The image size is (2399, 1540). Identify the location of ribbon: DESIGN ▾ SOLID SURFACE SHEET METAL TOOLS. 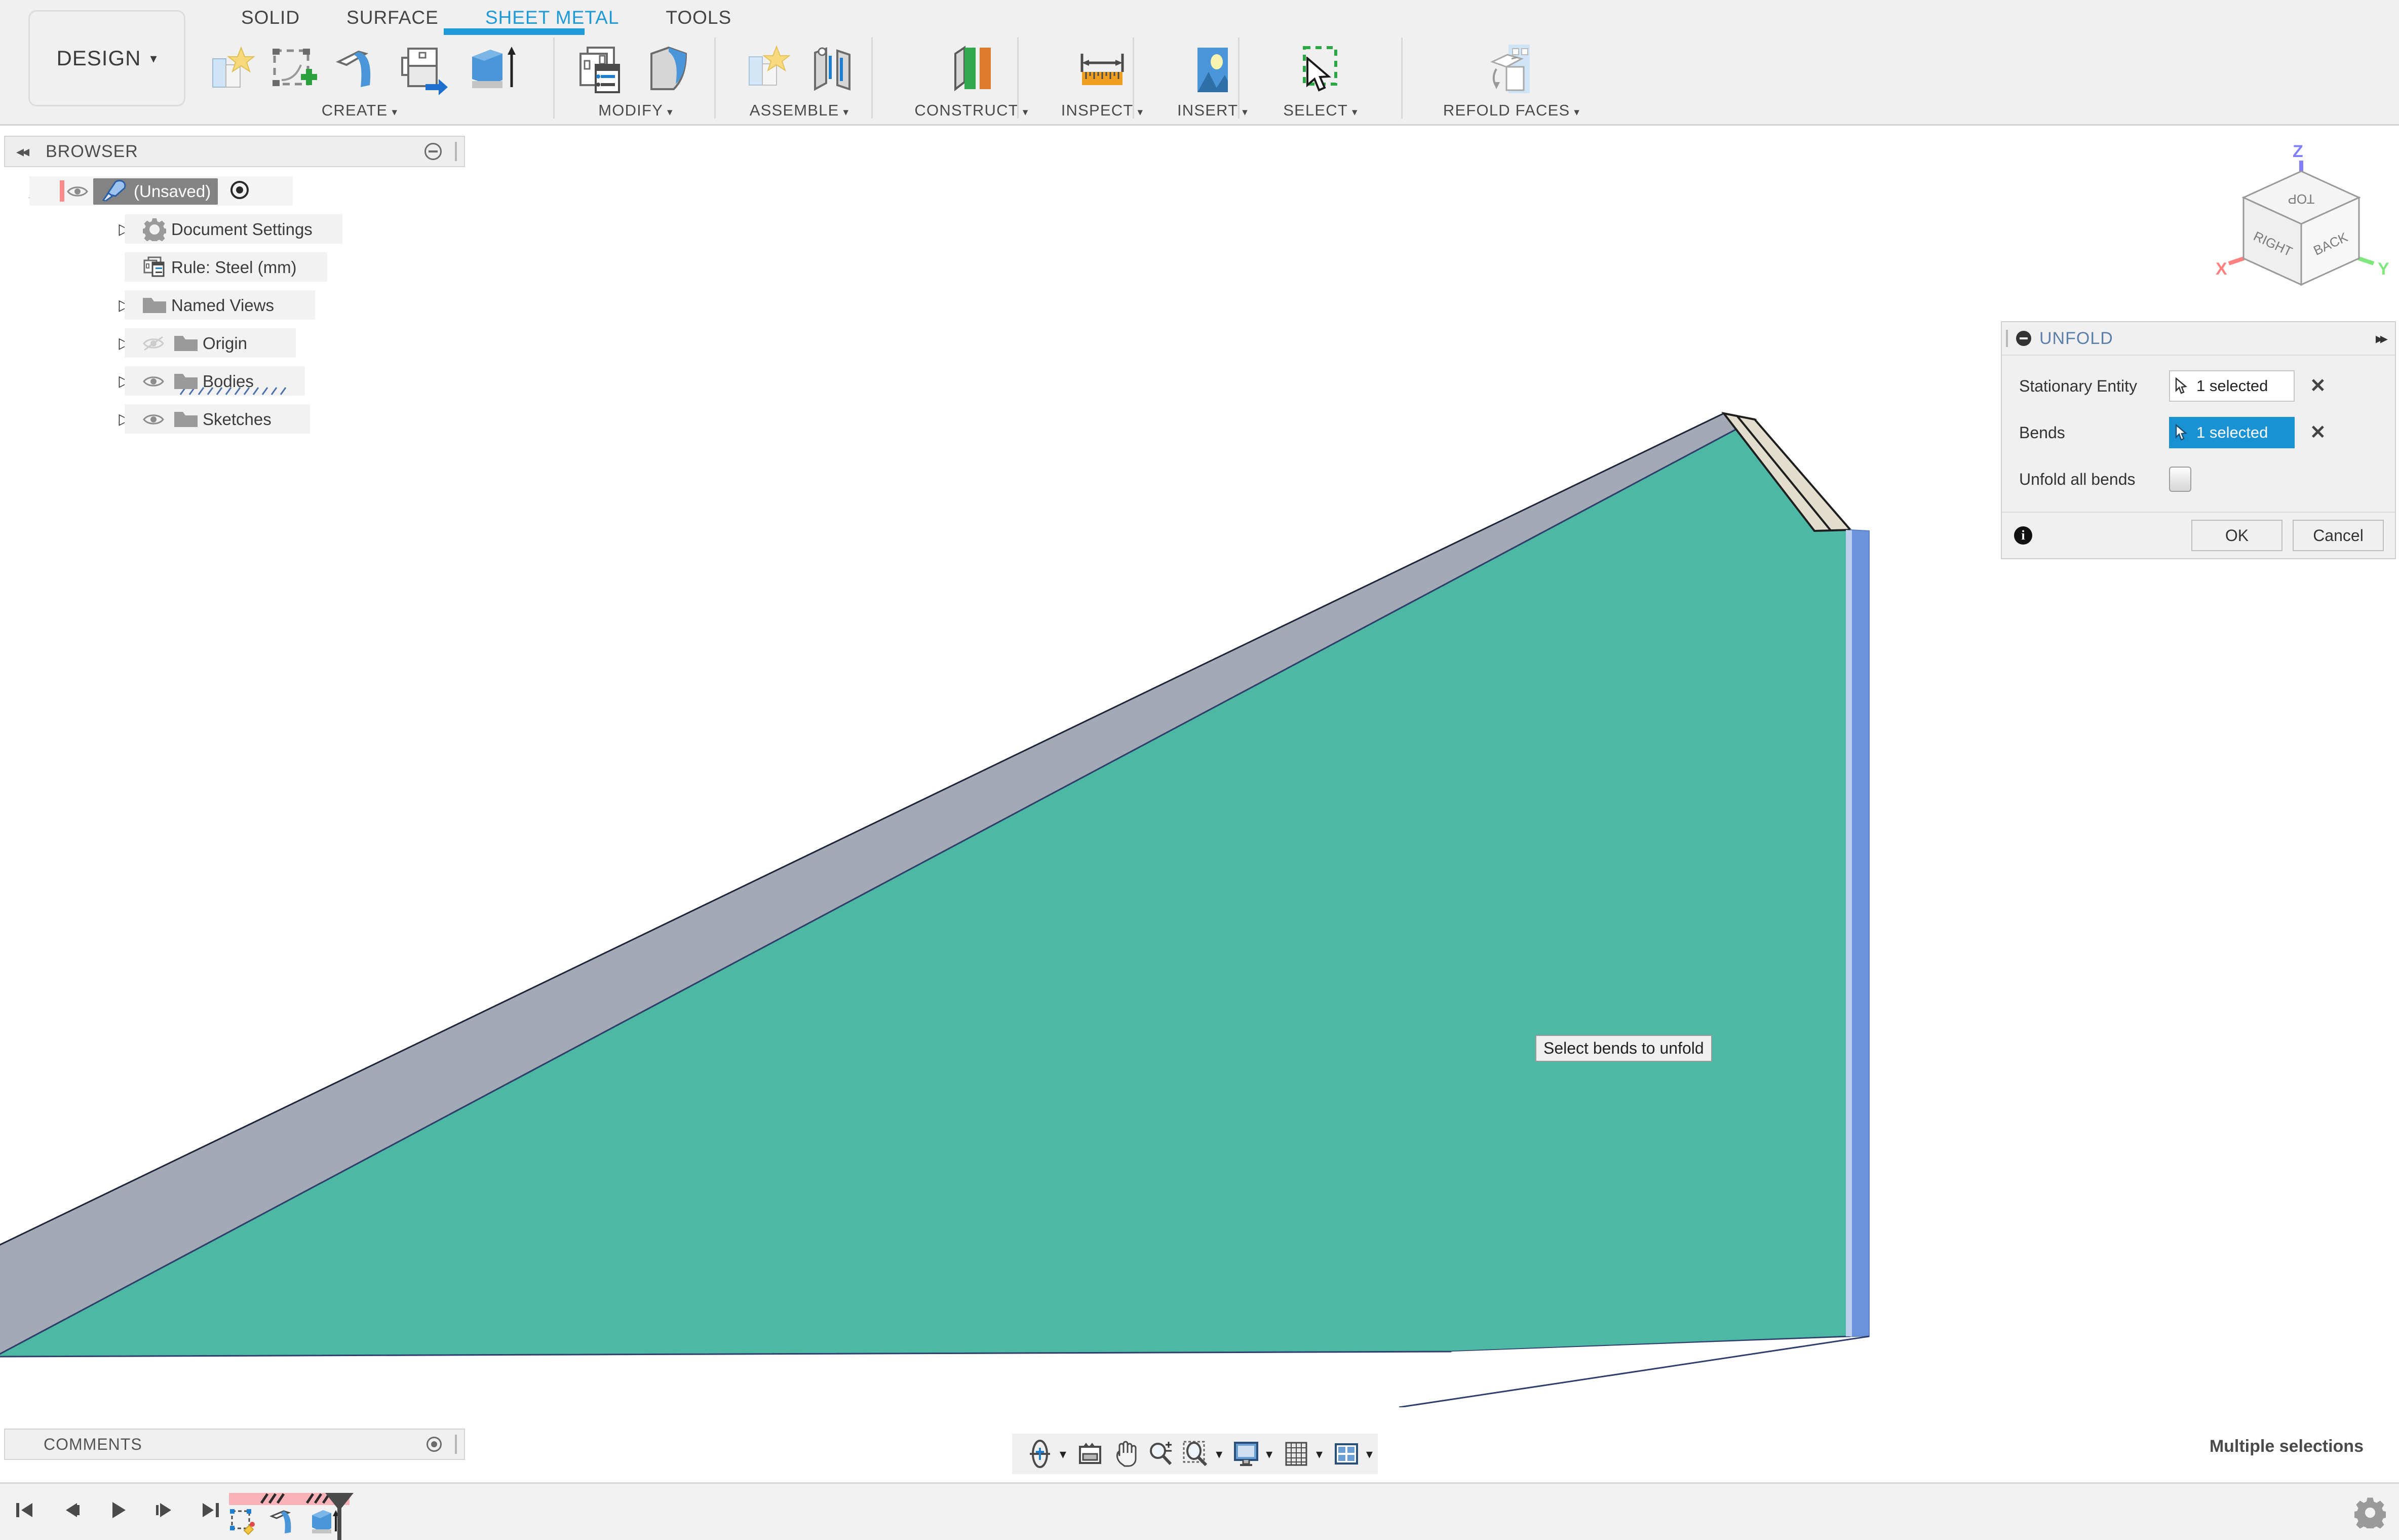
(1199, 63).